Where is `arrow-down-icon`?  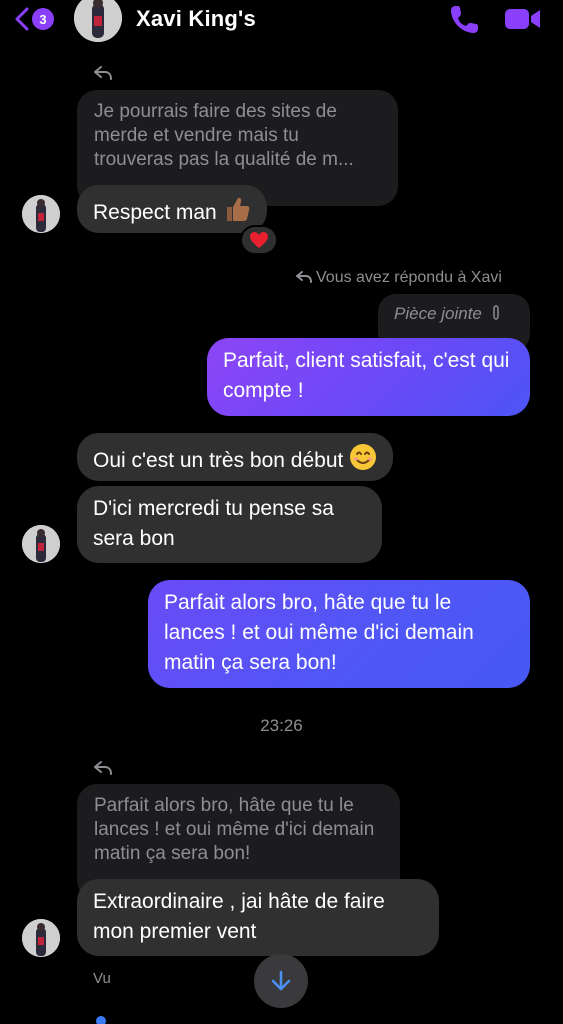
arrow-down-icon is located at coordinates (281, 980).